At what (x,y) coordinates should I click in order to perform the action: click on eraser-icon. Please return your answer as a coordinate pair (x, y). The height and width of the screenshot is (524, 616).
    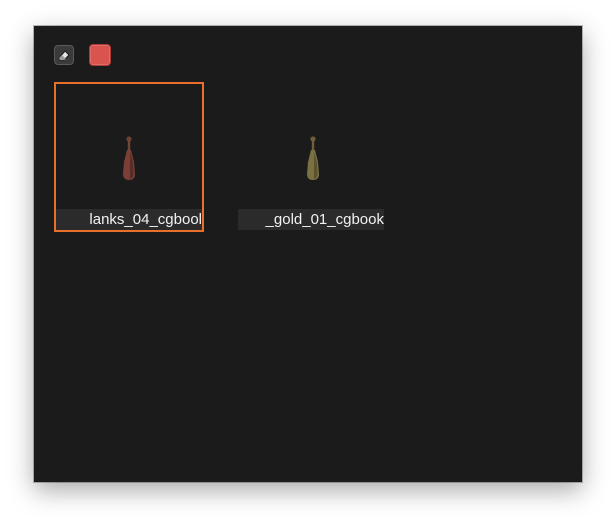
    Looking at the image, I should click on (64, 55).